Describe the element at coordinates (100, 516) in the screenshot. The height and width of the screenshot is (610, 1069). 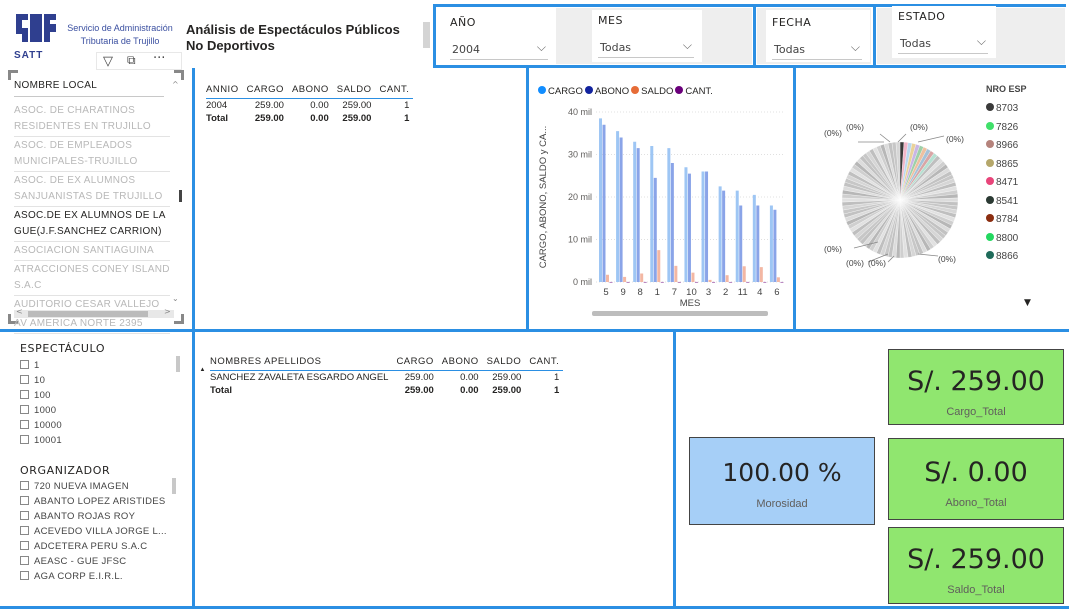
I see `organizador-item: ABANTO ROJAS ROY` at that location.